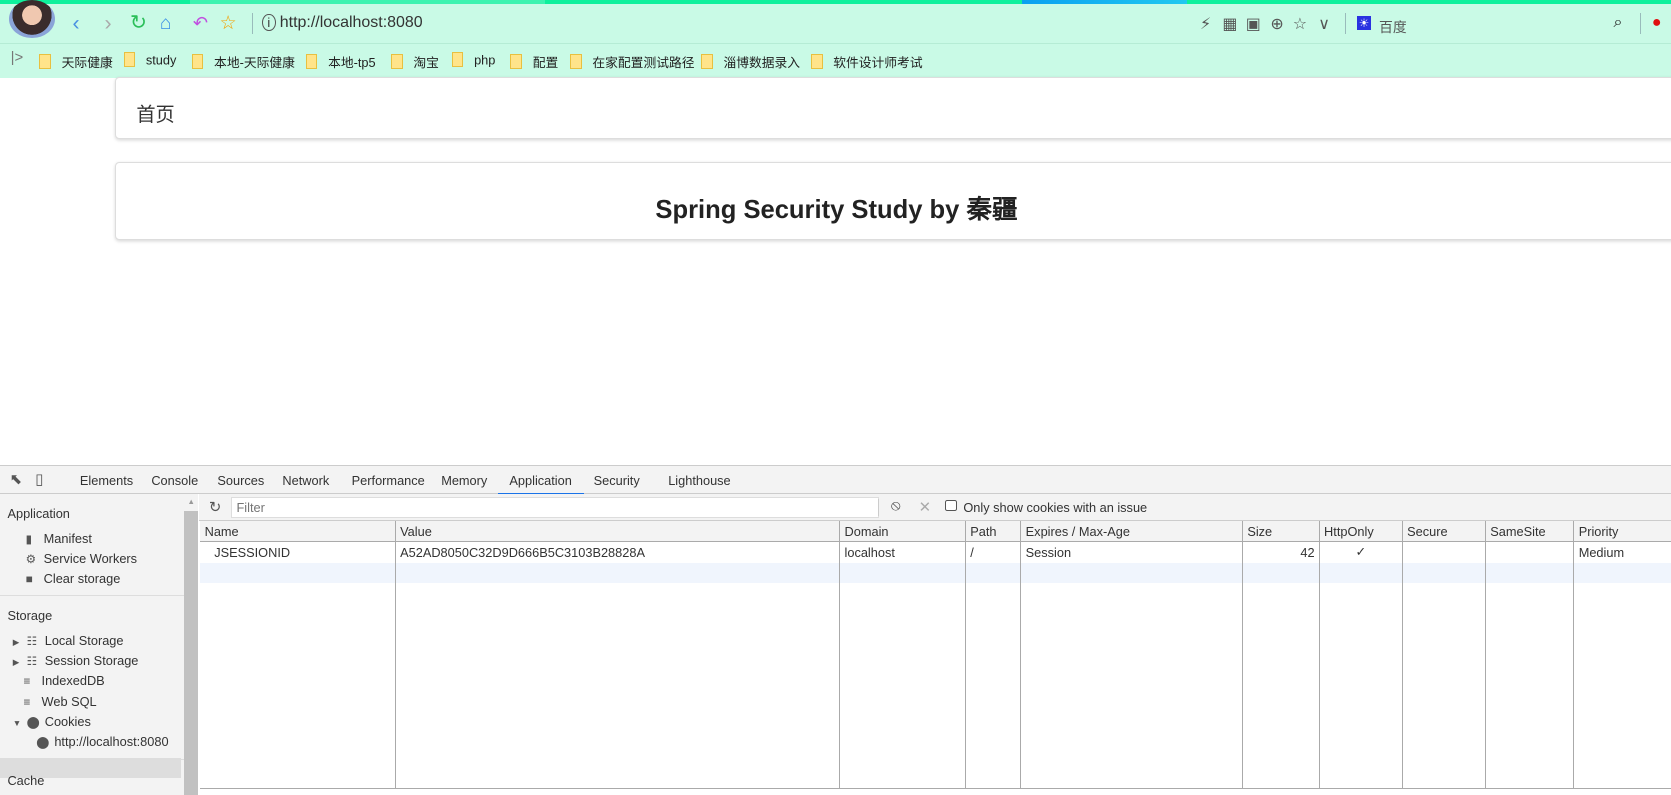 The height and width of the screenshot is (795, 1671). I want to click on sidebar-scrollbar: ▲, so click(191, 644).